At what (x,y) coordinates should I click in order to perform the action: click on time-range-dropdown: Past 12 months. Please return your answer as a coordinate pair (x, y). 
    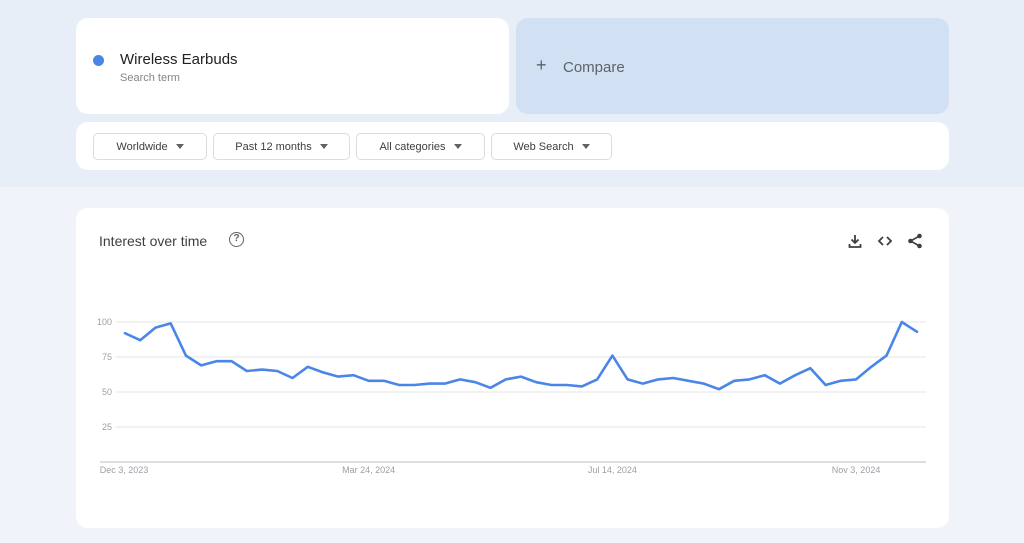
    Looking at the image, I should click on (281, 146).